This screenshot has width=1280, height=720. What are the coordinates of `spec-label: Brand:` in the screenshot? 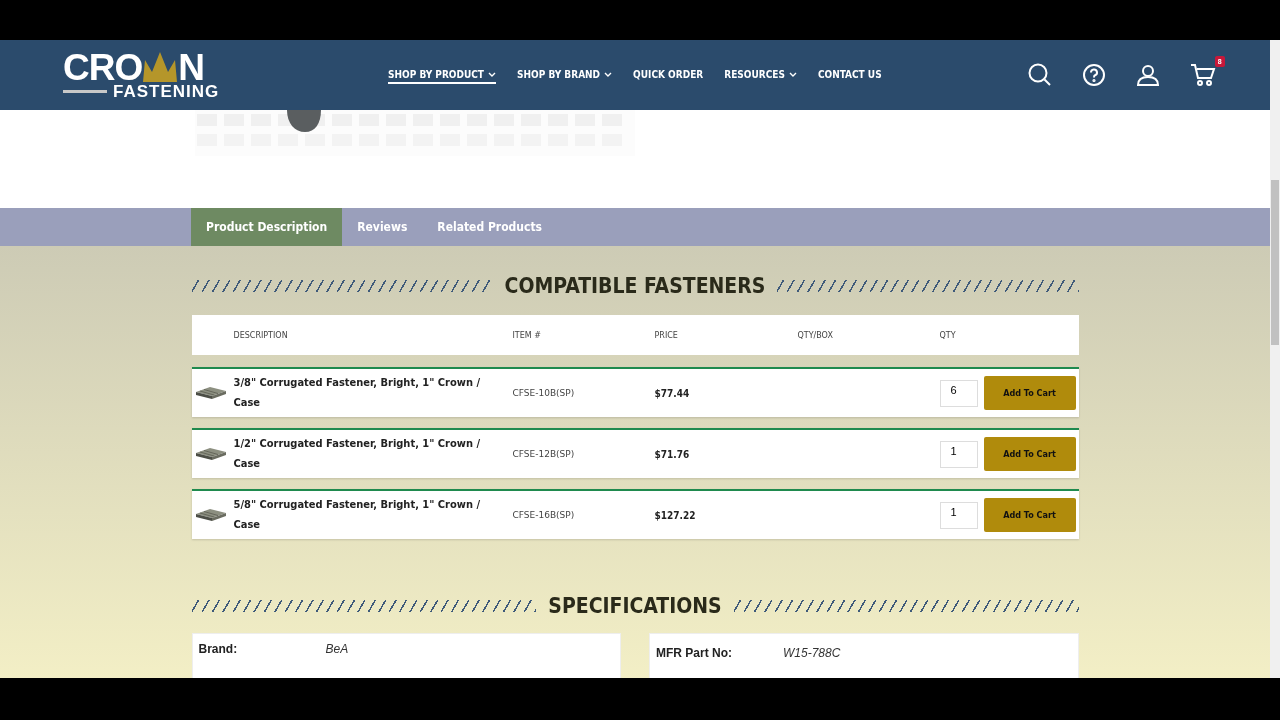 It's located at (218, 649).